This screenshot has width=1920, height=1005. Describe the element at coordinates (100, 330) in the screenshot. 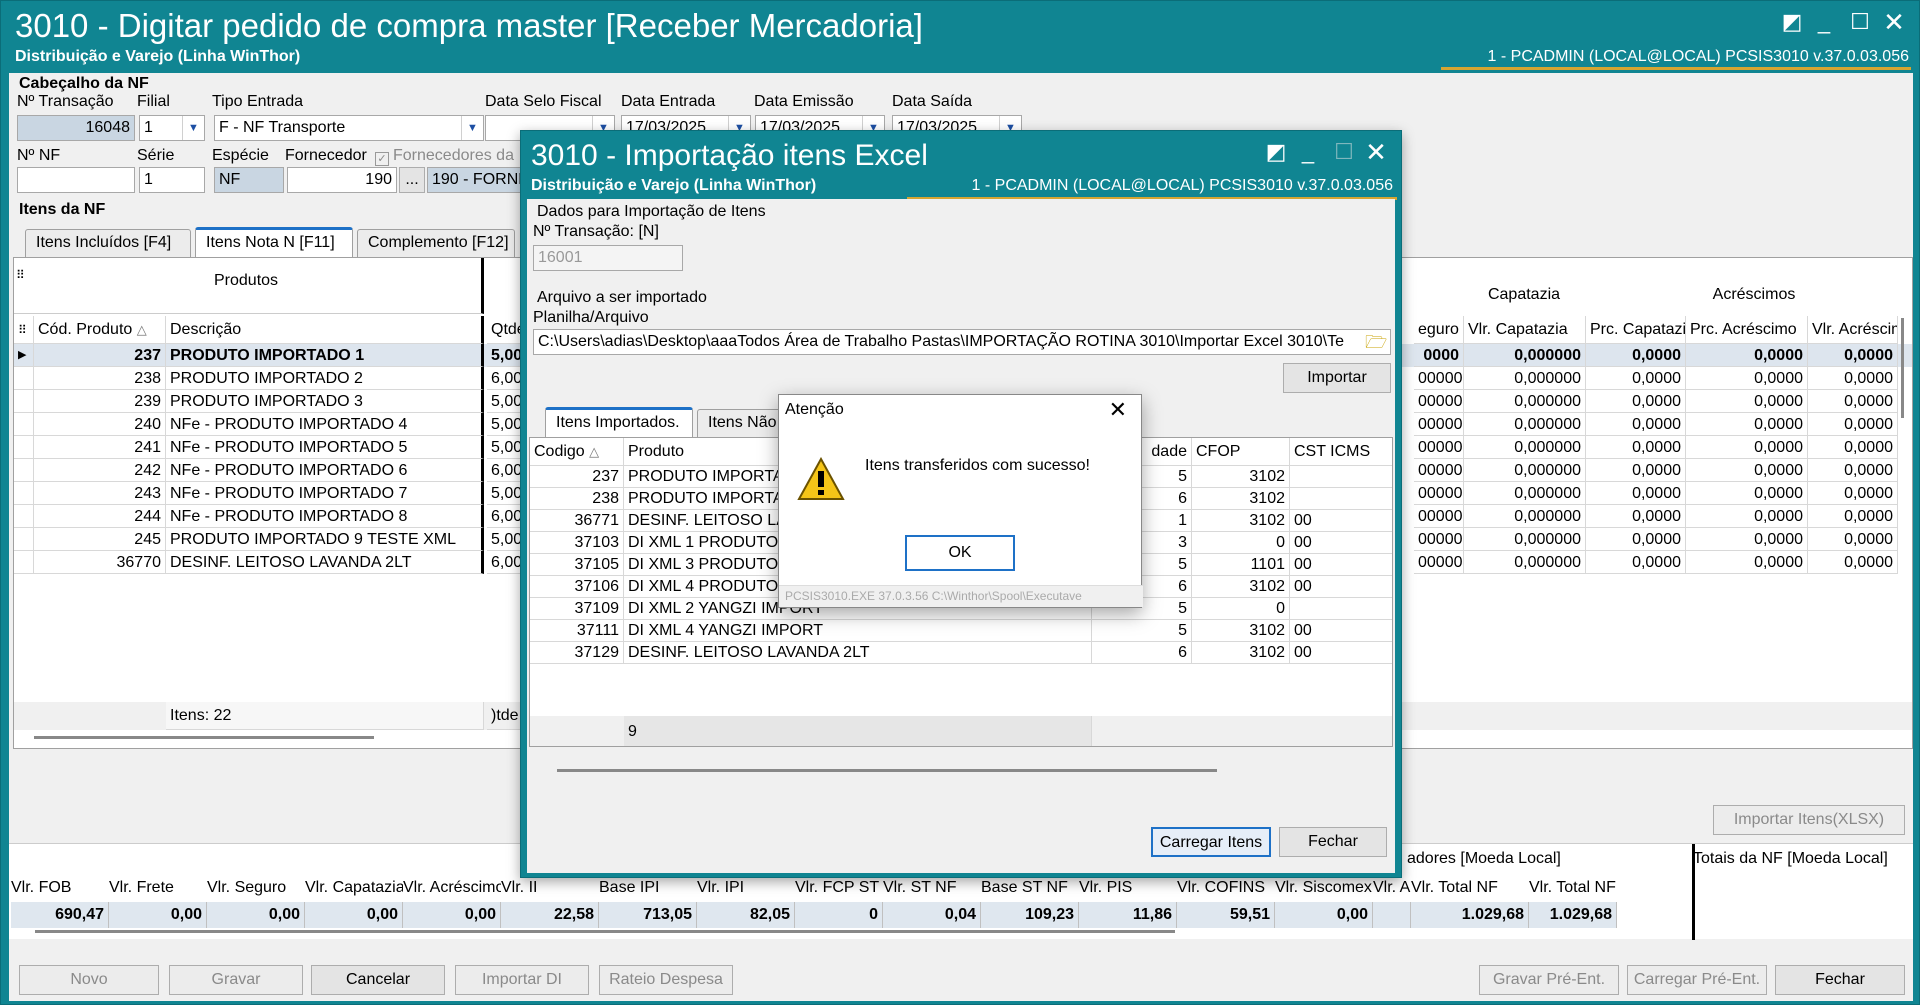

I see `header-cod-produto: Cód. Produto △` at that location.